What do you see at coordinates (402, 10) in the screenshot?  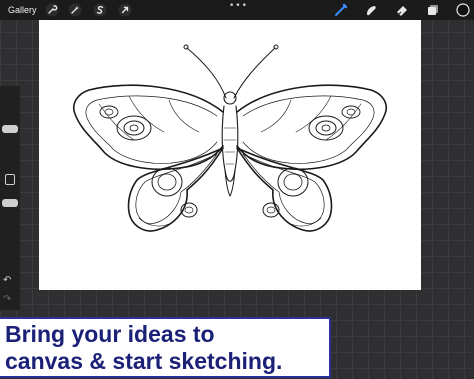 I see `eraser-icon` at bounding box center [402, 10].